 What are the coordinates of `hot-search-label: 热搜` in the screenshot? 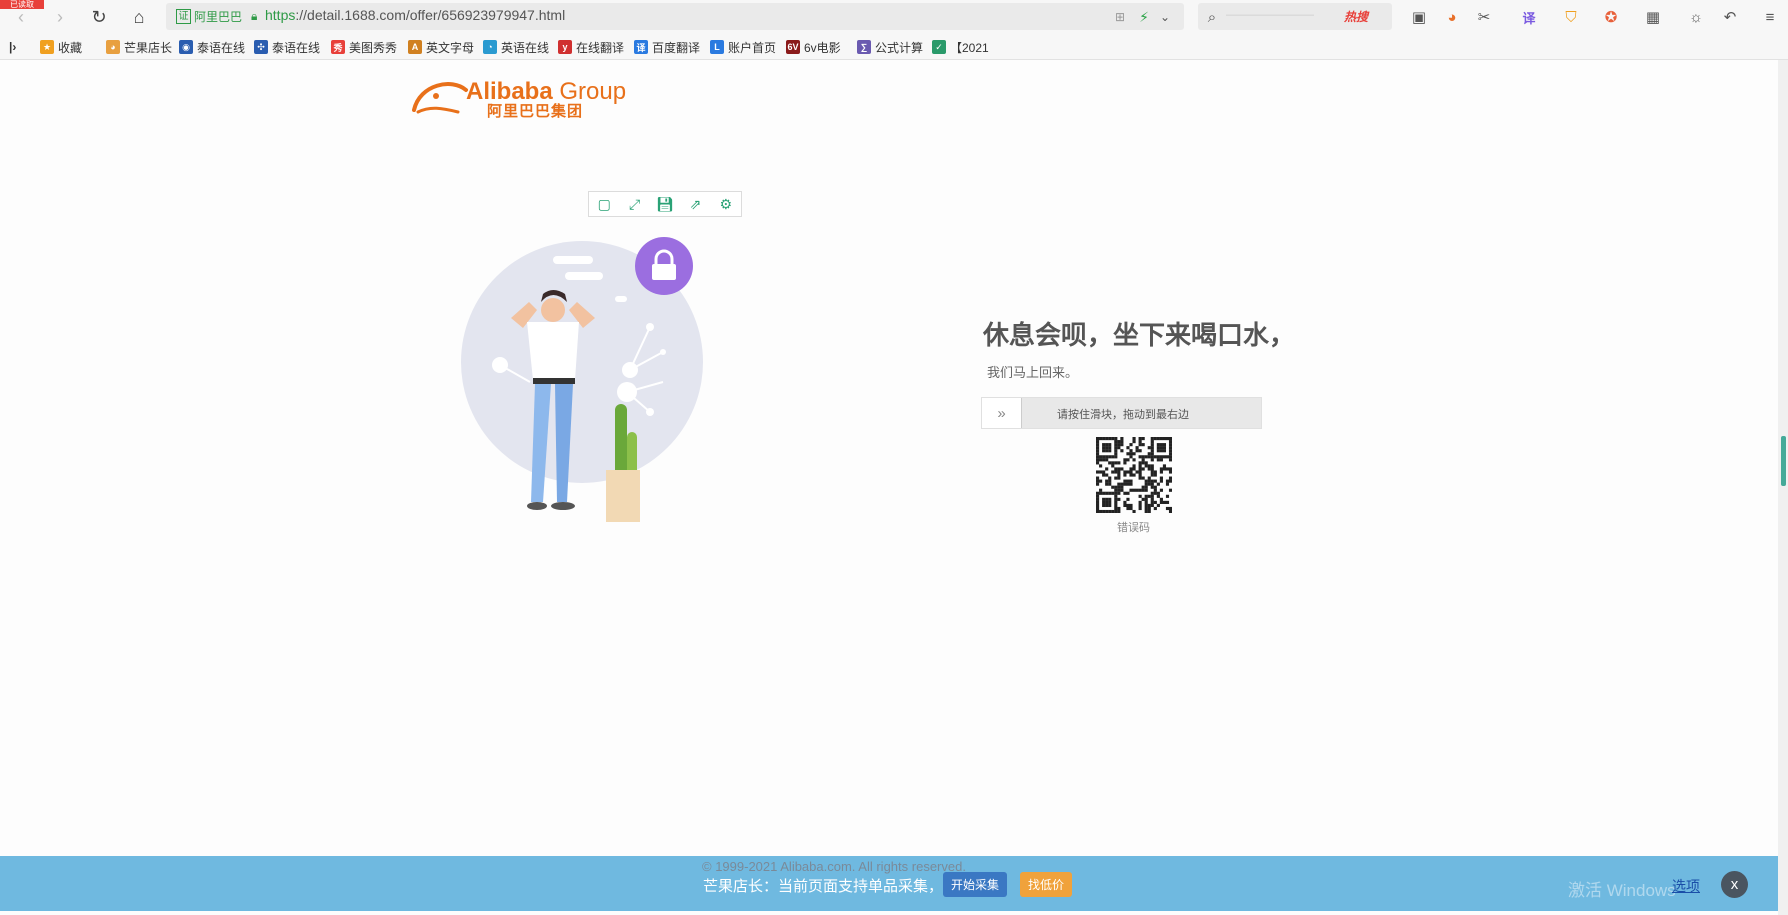 It's located at (1356, 16).